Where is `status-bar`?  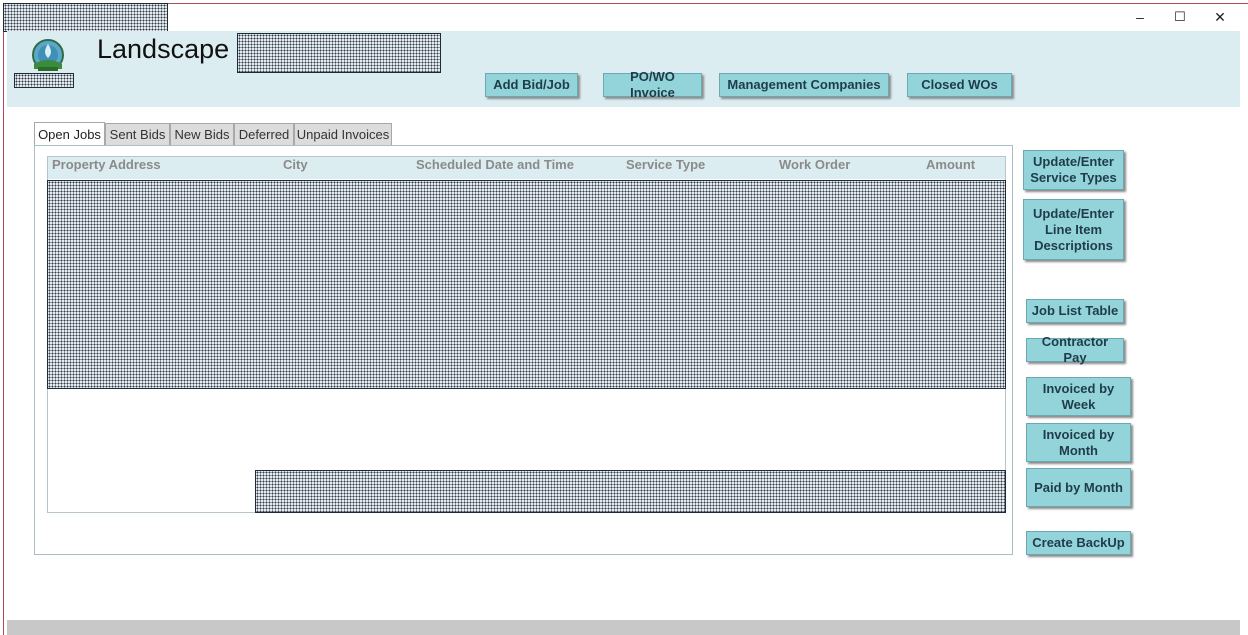
status-bar is located at coordinates (623, 627).